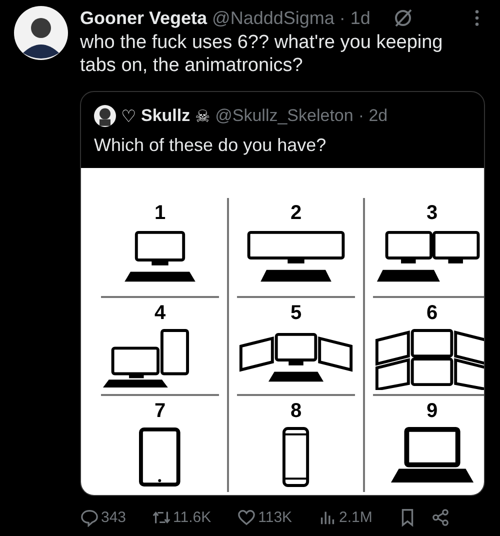 This screenshot has width=500, height=536. What do you see at coordinates (296, 457) in the screenshot?
I see `phone-drawing` at bounding box center [296, 457].